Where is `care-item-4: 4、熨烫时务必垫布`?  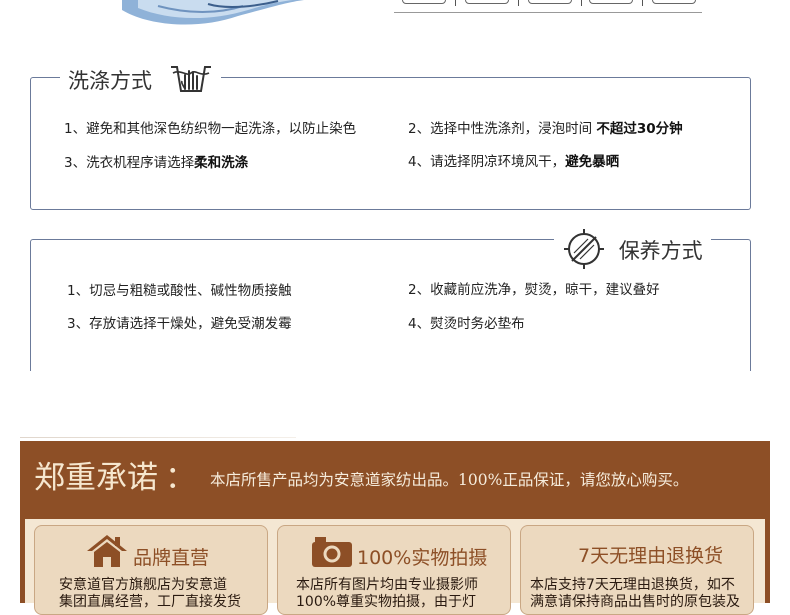 care-item-4: 4、熨烫时务必垫布 is located at coordinates (466, 324).